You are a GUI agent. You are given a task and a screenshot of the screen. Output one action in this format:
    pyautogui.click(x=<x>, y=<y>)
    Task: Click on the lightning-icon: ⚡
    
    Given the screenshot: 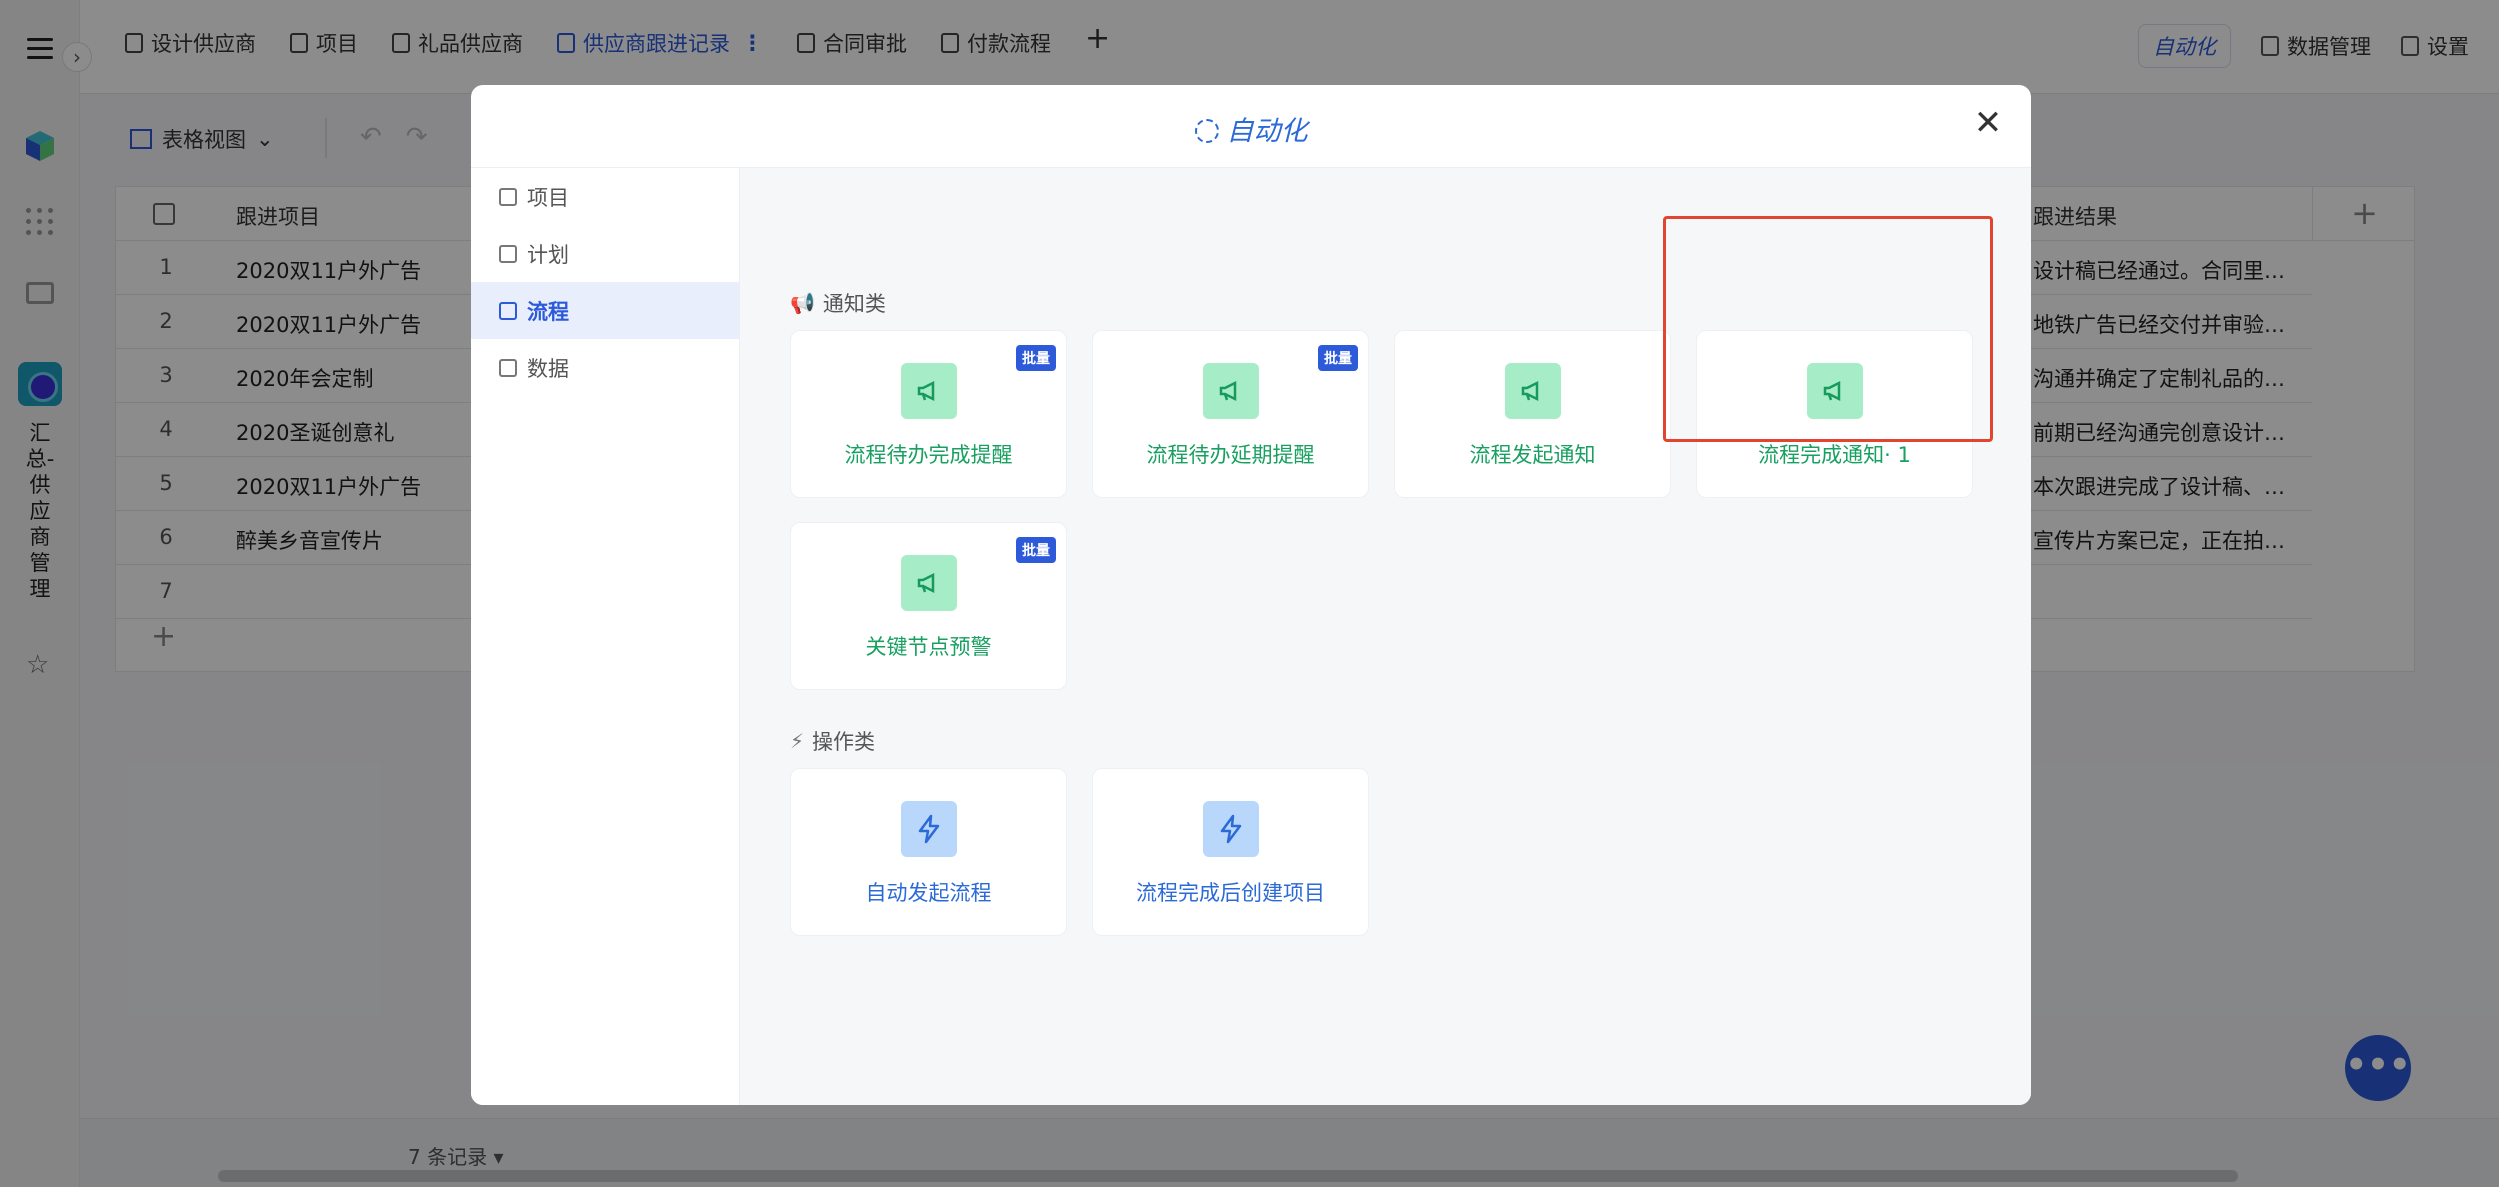 What is the action you would take?
    pyautogui.click(x=797, y=741)
    